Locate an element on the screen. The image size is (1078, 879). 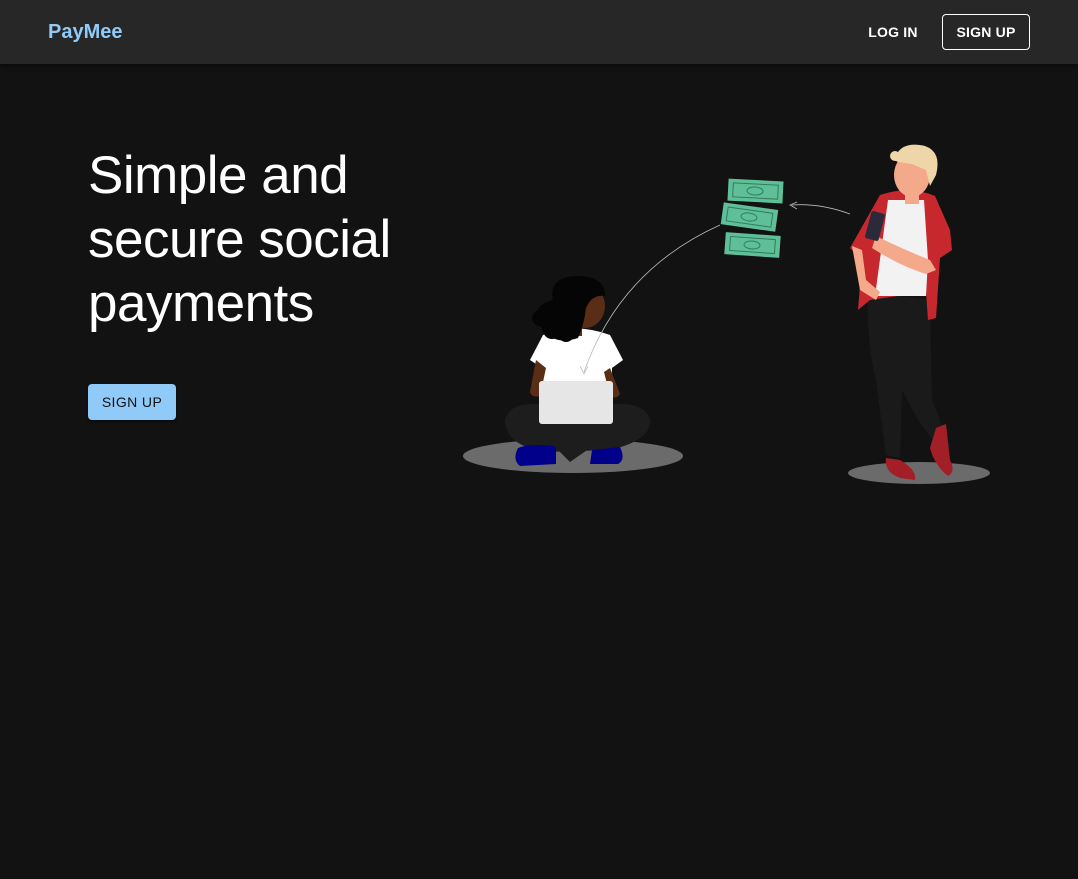
signup-nav-button: SIGN UP is located at coordinates (986, 32).